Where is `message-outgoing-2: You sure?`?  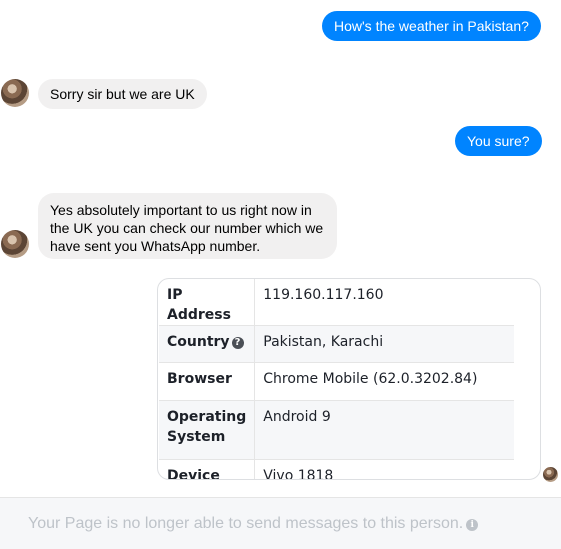
message-outgoing-2: You sure? is located at coordinates (498, 141).